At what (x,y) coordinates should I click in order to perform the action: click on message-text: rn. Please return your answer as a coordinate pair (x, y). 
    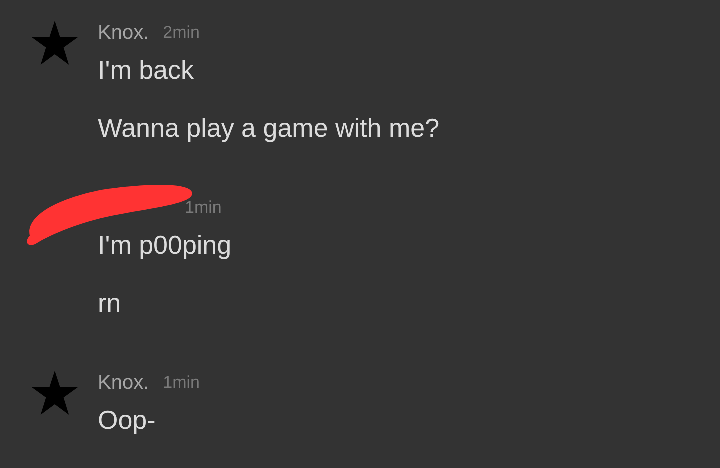
    Looking at the image, I should click on (110, 303).